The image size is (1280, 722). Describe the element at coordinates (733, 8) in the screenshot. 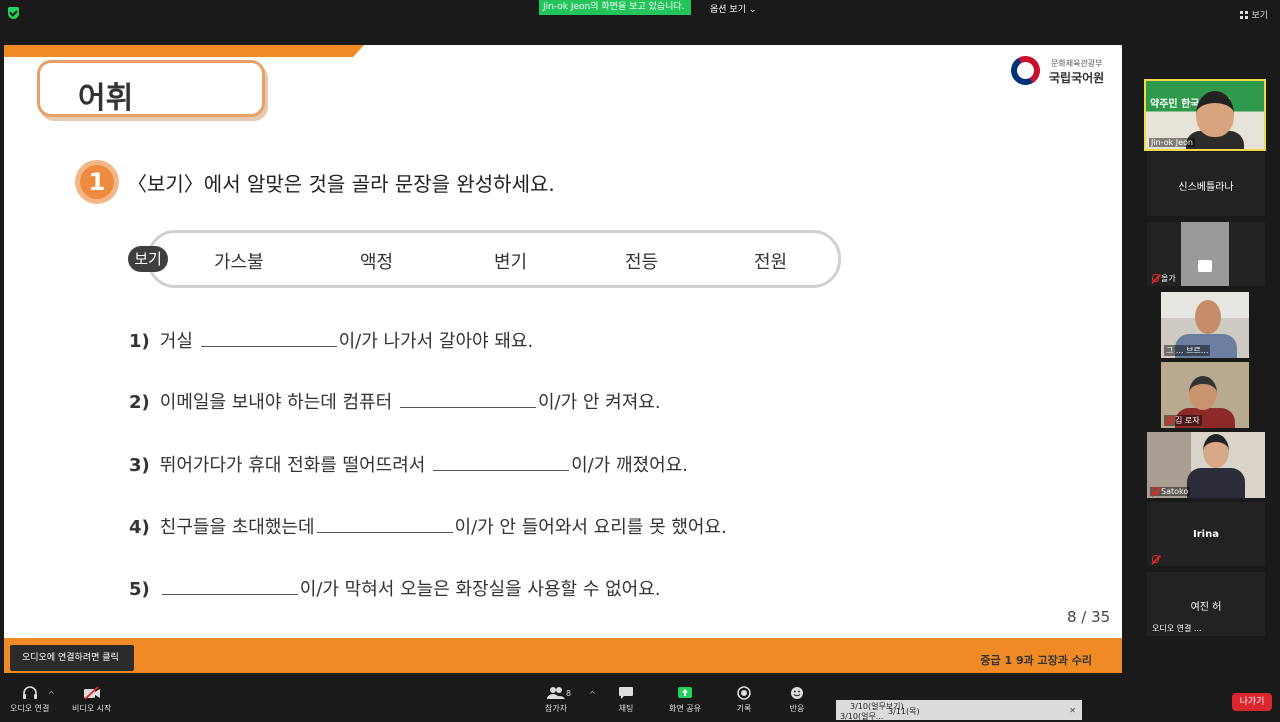

I see `view-options-dropdown: 옵션 보기 ⌄` at that location.